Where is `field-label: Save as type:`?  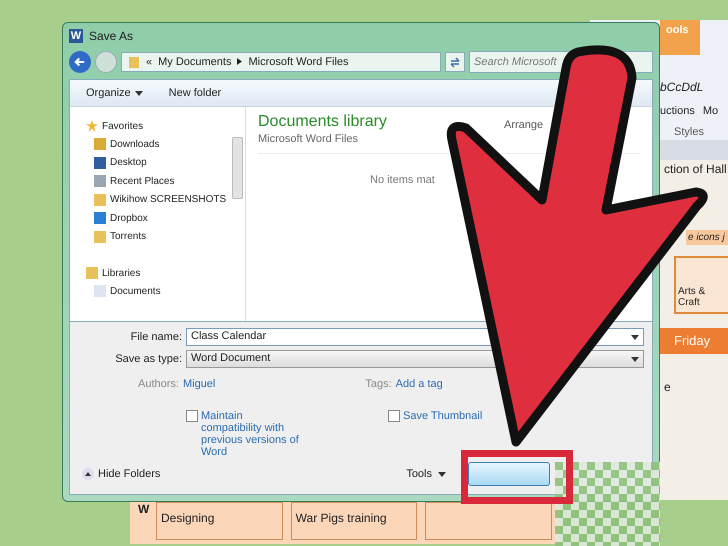
field-label: Save as type: is located at coordinates (148, 359).